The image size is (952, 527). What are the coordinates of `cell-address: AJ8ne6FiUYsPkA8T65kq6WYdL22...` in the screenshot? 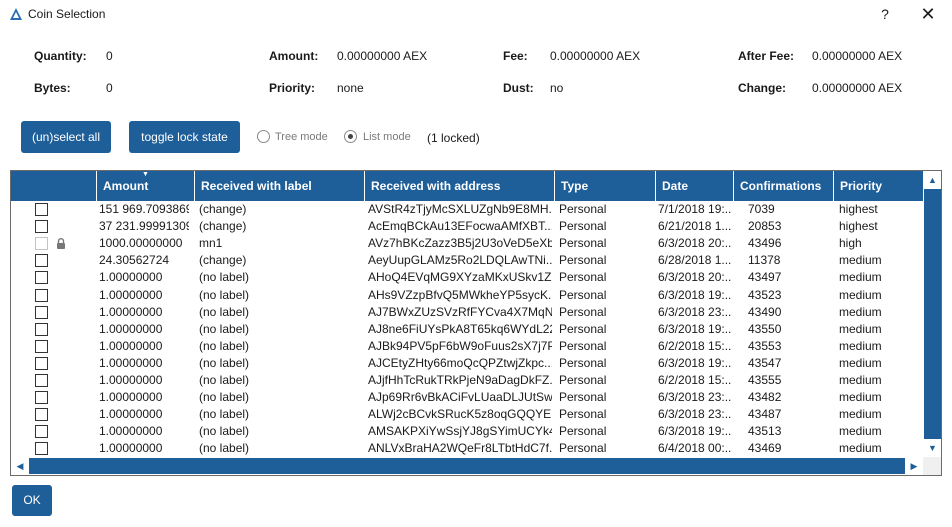 It's located at (460, 329).